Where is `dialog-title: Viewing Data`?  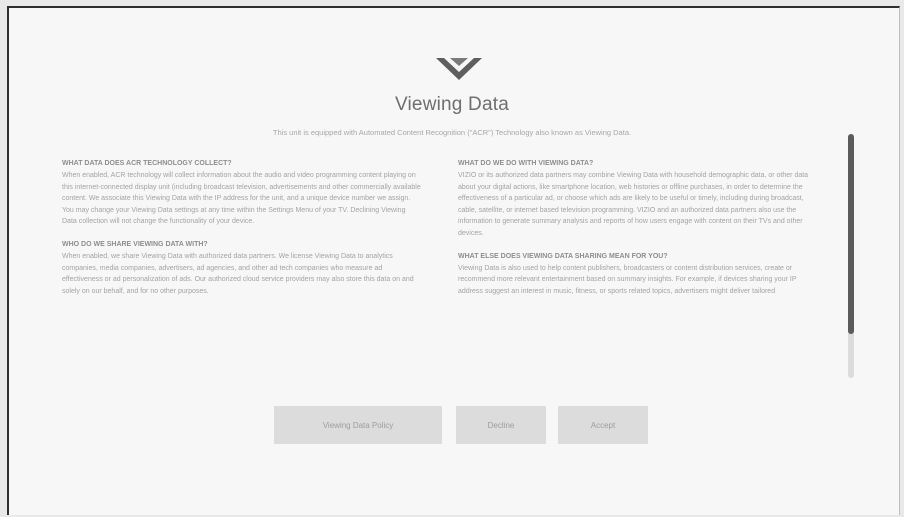
dialog-title: Viewing Data is located at coordinates (451, 104).